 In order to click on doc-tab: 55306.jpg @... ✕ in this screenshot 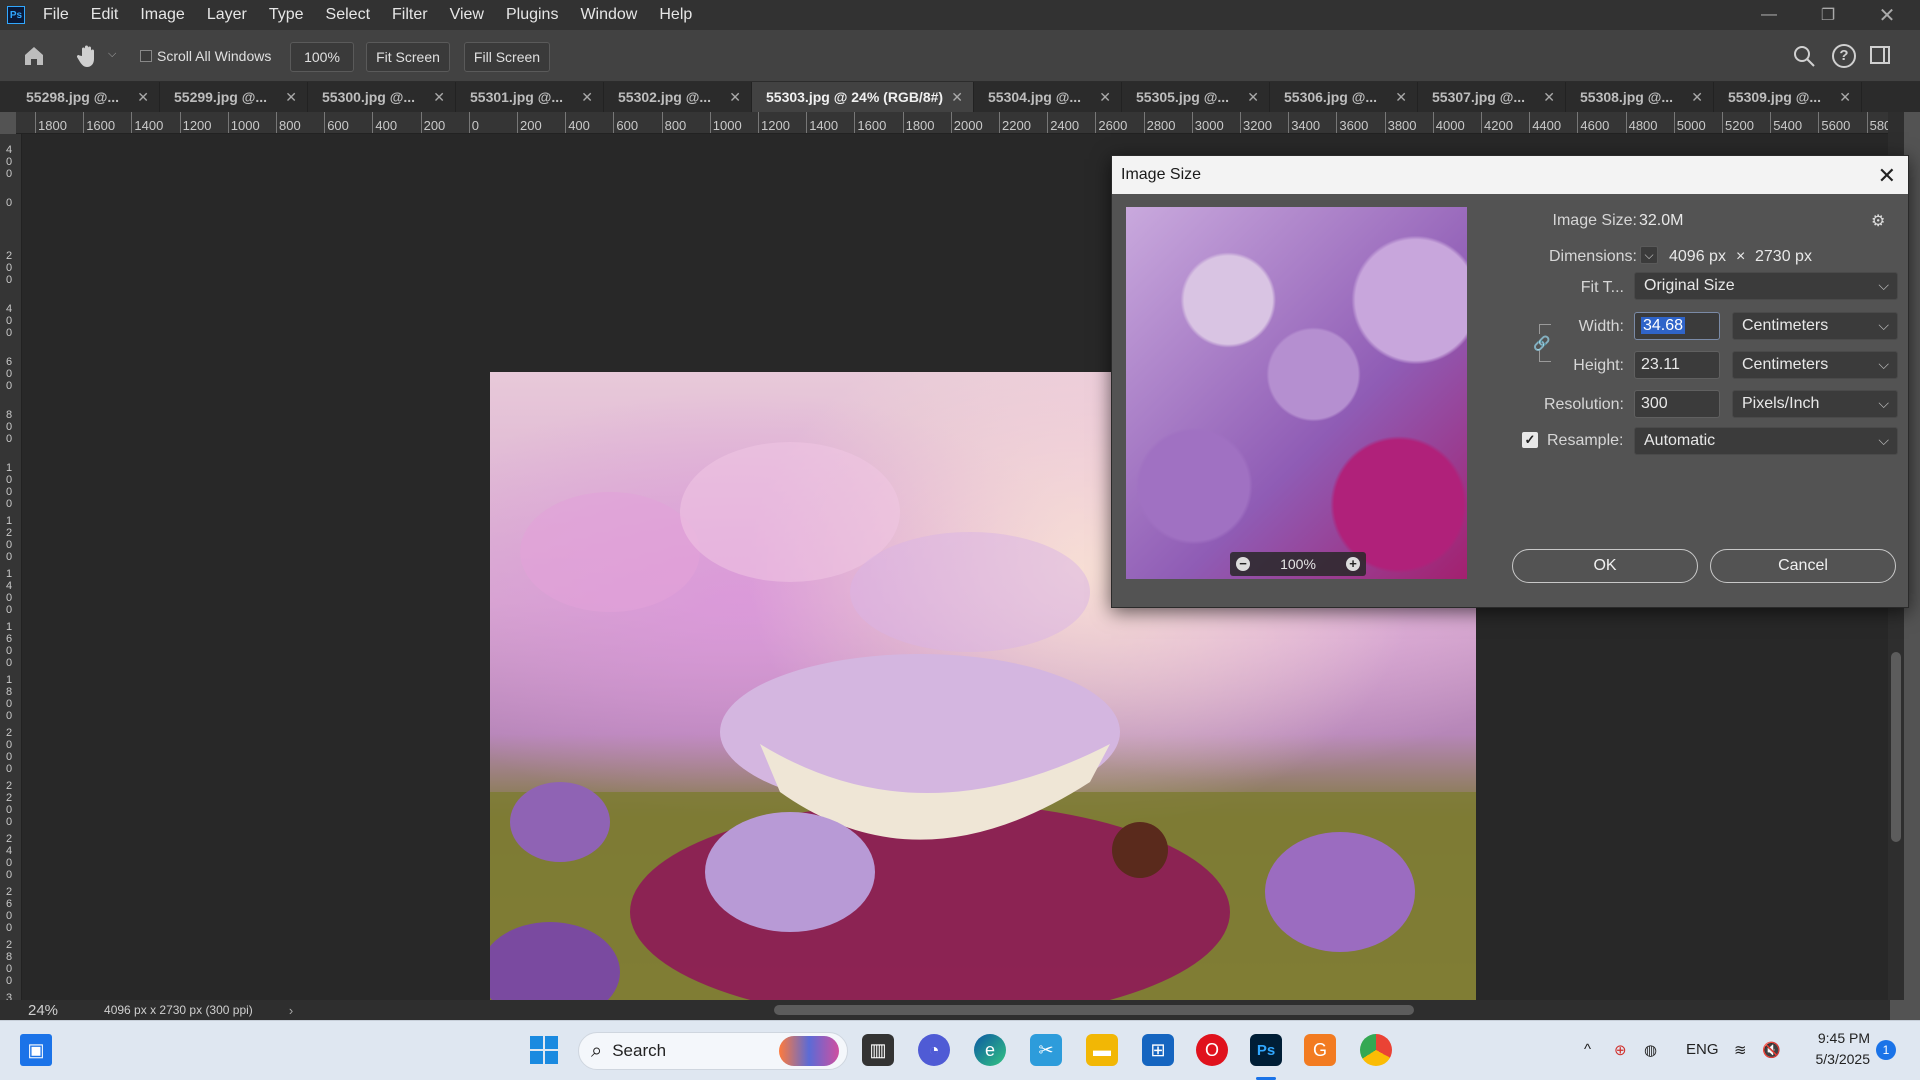, I will do `click(1344, 97)`.